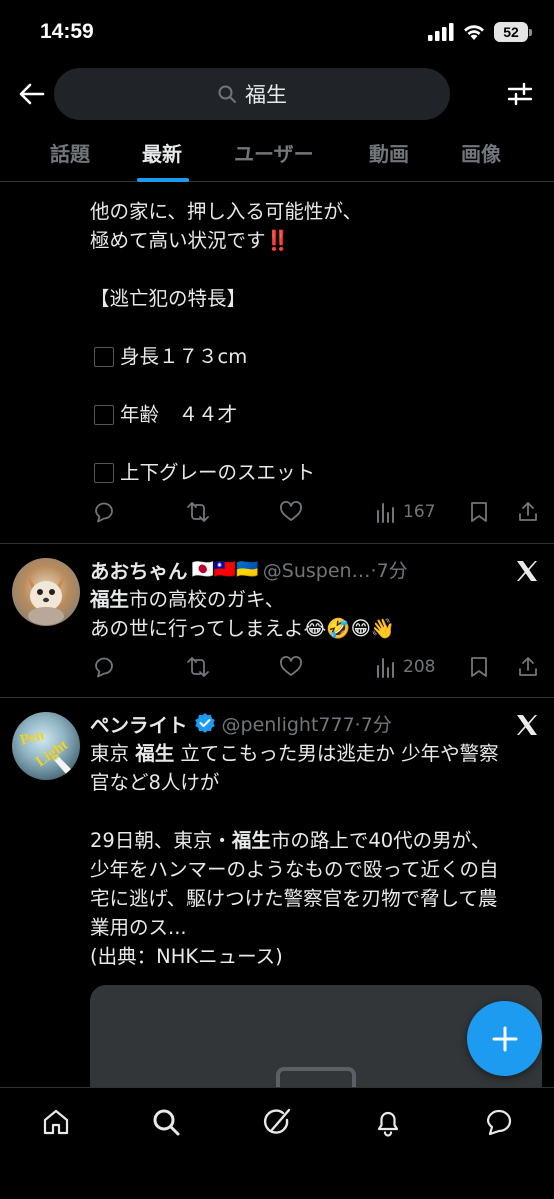 This screenshot has width=554, height=1199. Describe the element at coordinates (226, 211) in the screenshot. I see `post-1-line: 他の家に、押し入る可能性が、` at that location.